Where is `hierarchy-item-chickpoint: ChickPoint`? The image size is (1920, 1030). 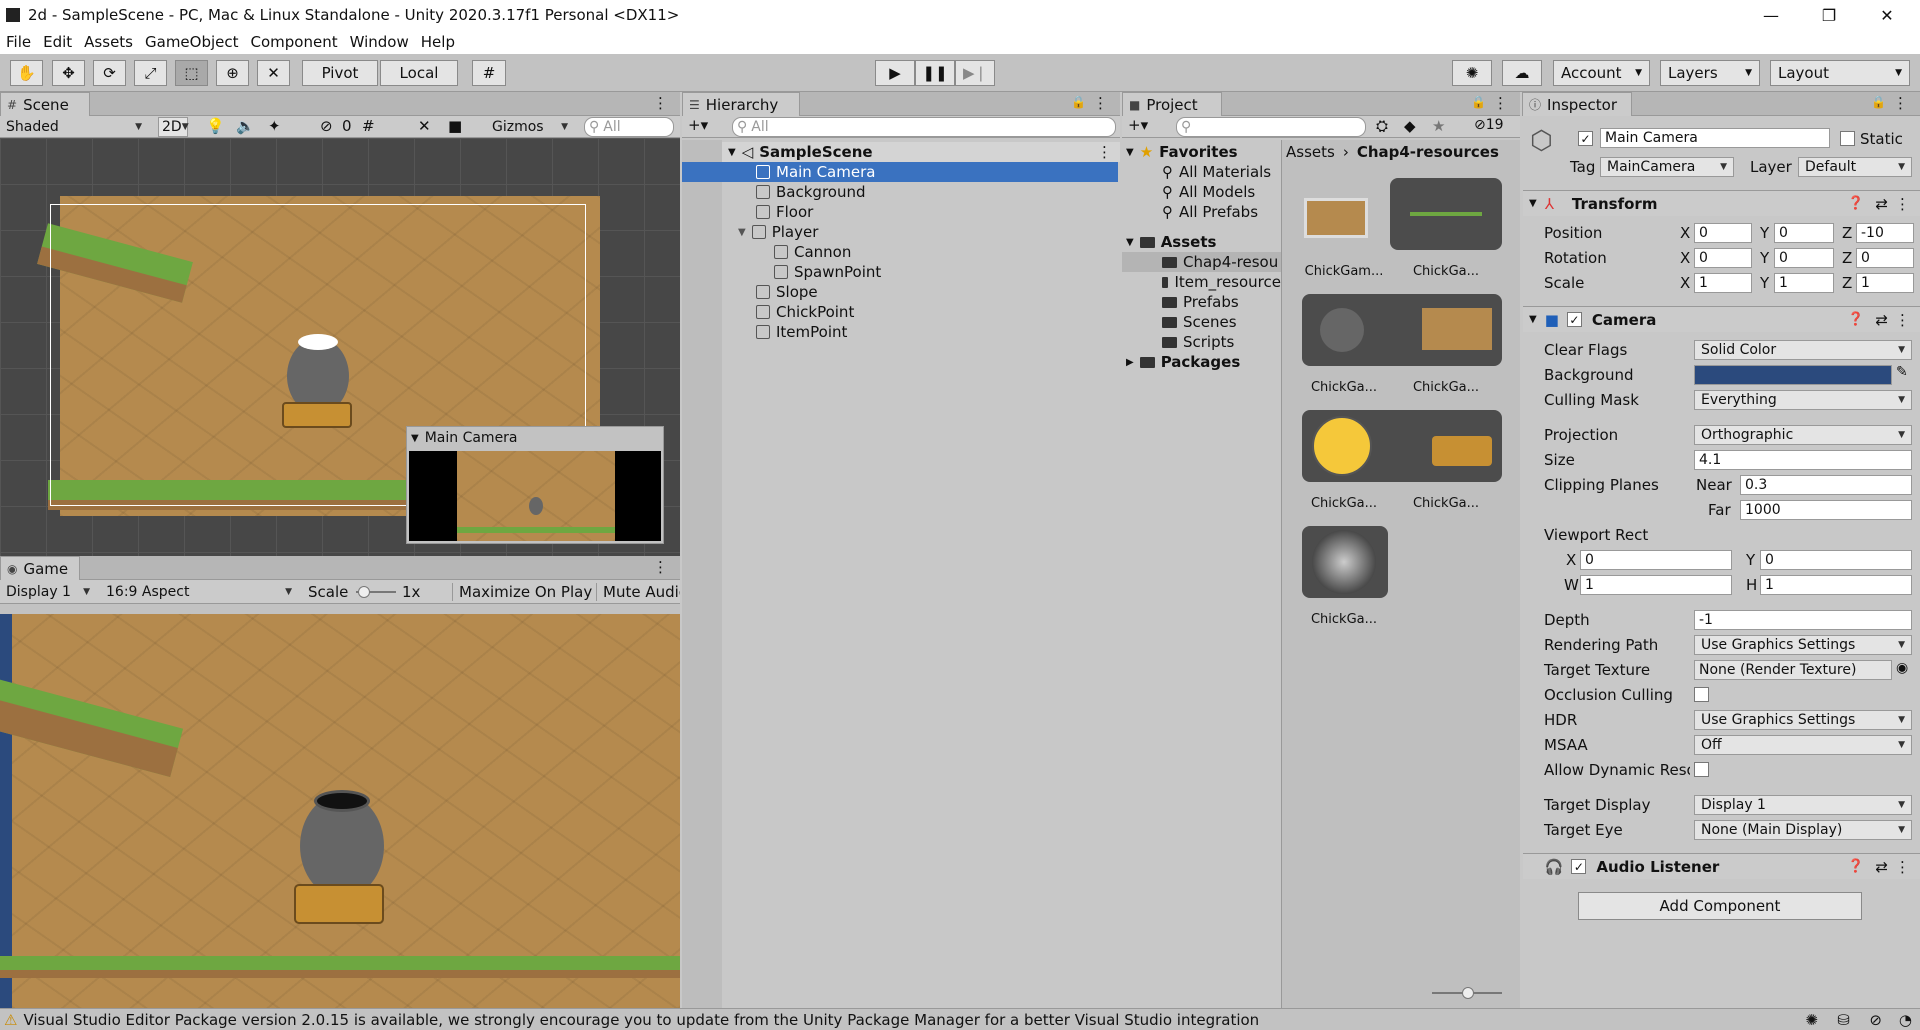
hierarchy-item-chickpoint: ChickPoint is located at coordinates (805, 312).